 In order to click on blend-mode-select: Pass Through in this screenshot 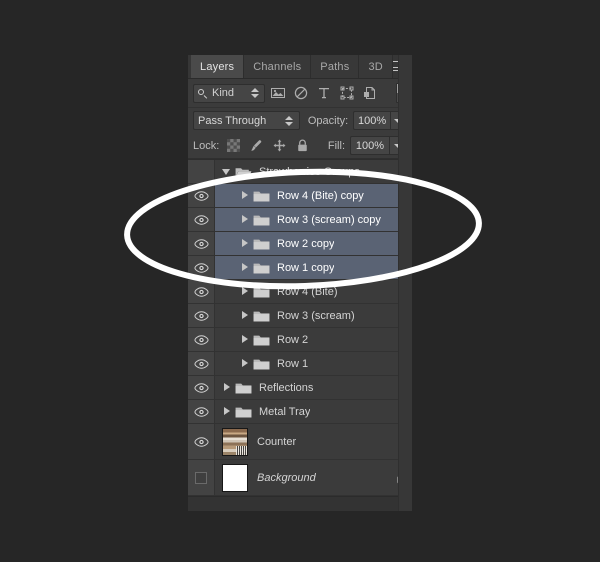, I will do `click(246, 120)`.